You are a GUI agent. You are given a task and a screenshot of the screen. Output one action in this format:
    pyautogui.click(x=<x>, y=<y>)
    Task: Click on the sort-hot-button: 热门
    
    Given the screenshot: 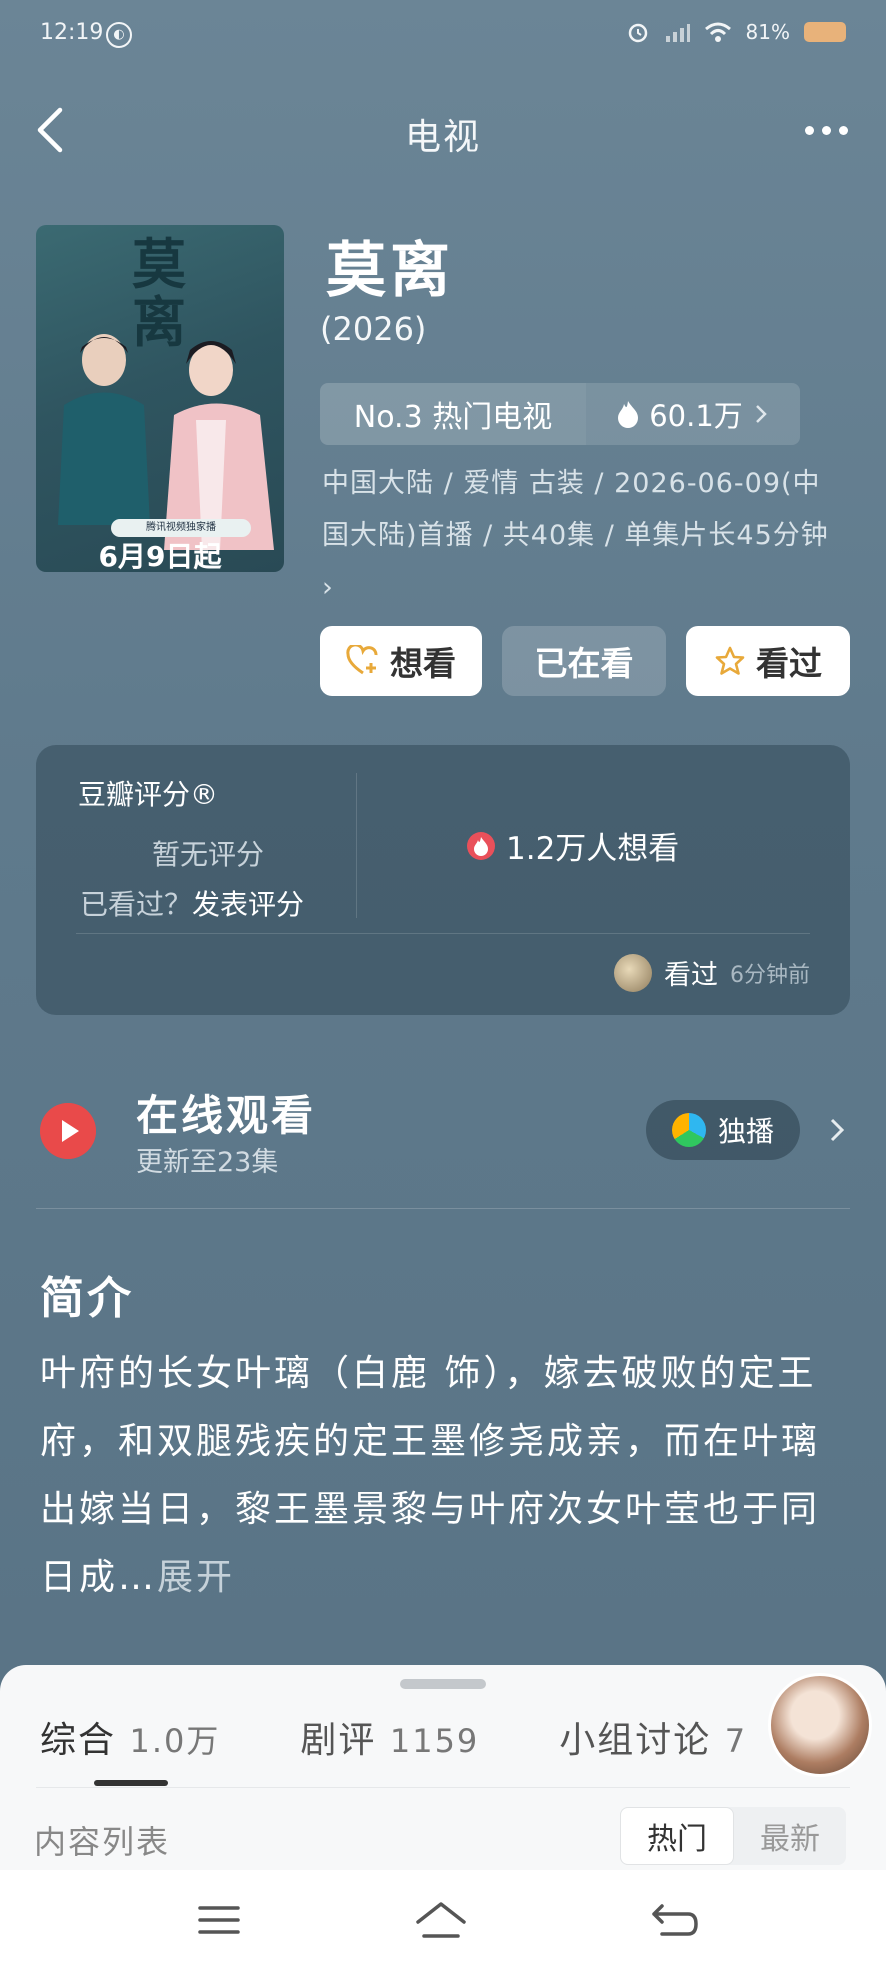 What is the action you would take?
    pyautogui.click(x=677, y=1836)
    